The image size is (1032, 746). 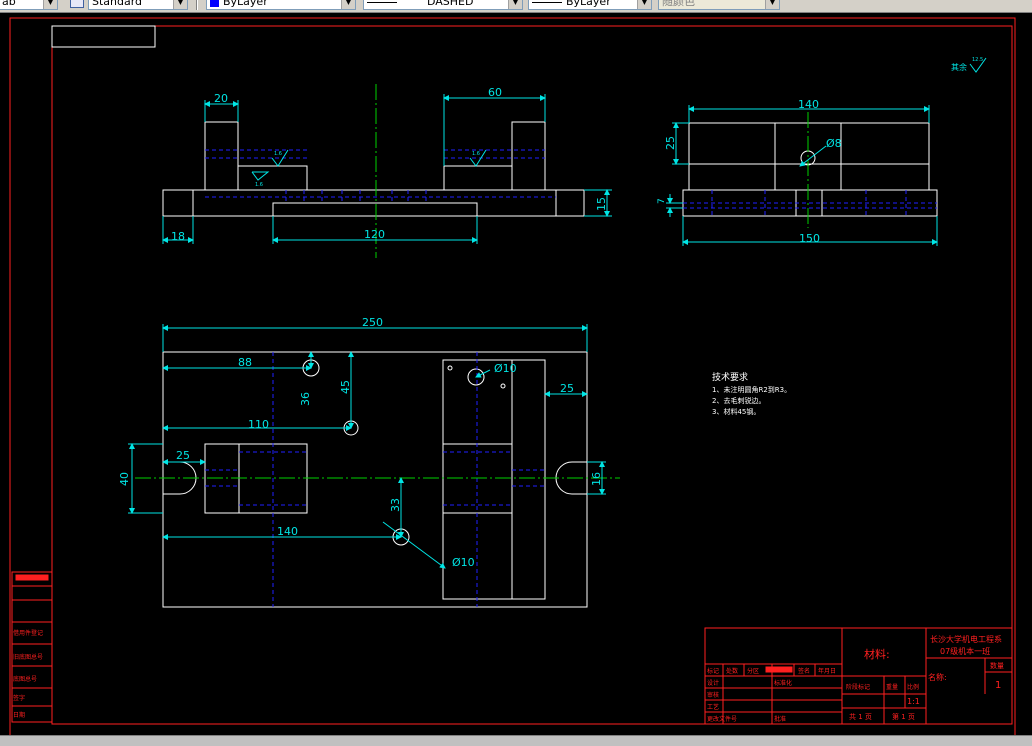 I want to click on left-label-4: 签字, so click(x=19, y=698).